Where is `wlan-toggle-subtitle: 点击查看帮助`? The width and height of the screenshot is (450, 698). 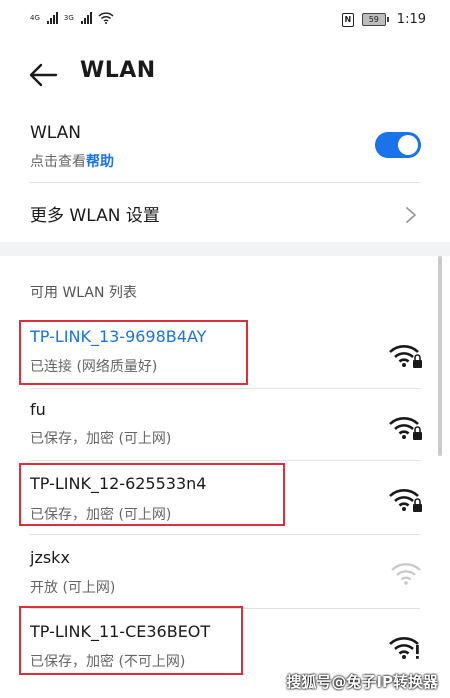
wlan-toggle-subtitle: 点击查看帮助 is located at coordinates (72, 161).